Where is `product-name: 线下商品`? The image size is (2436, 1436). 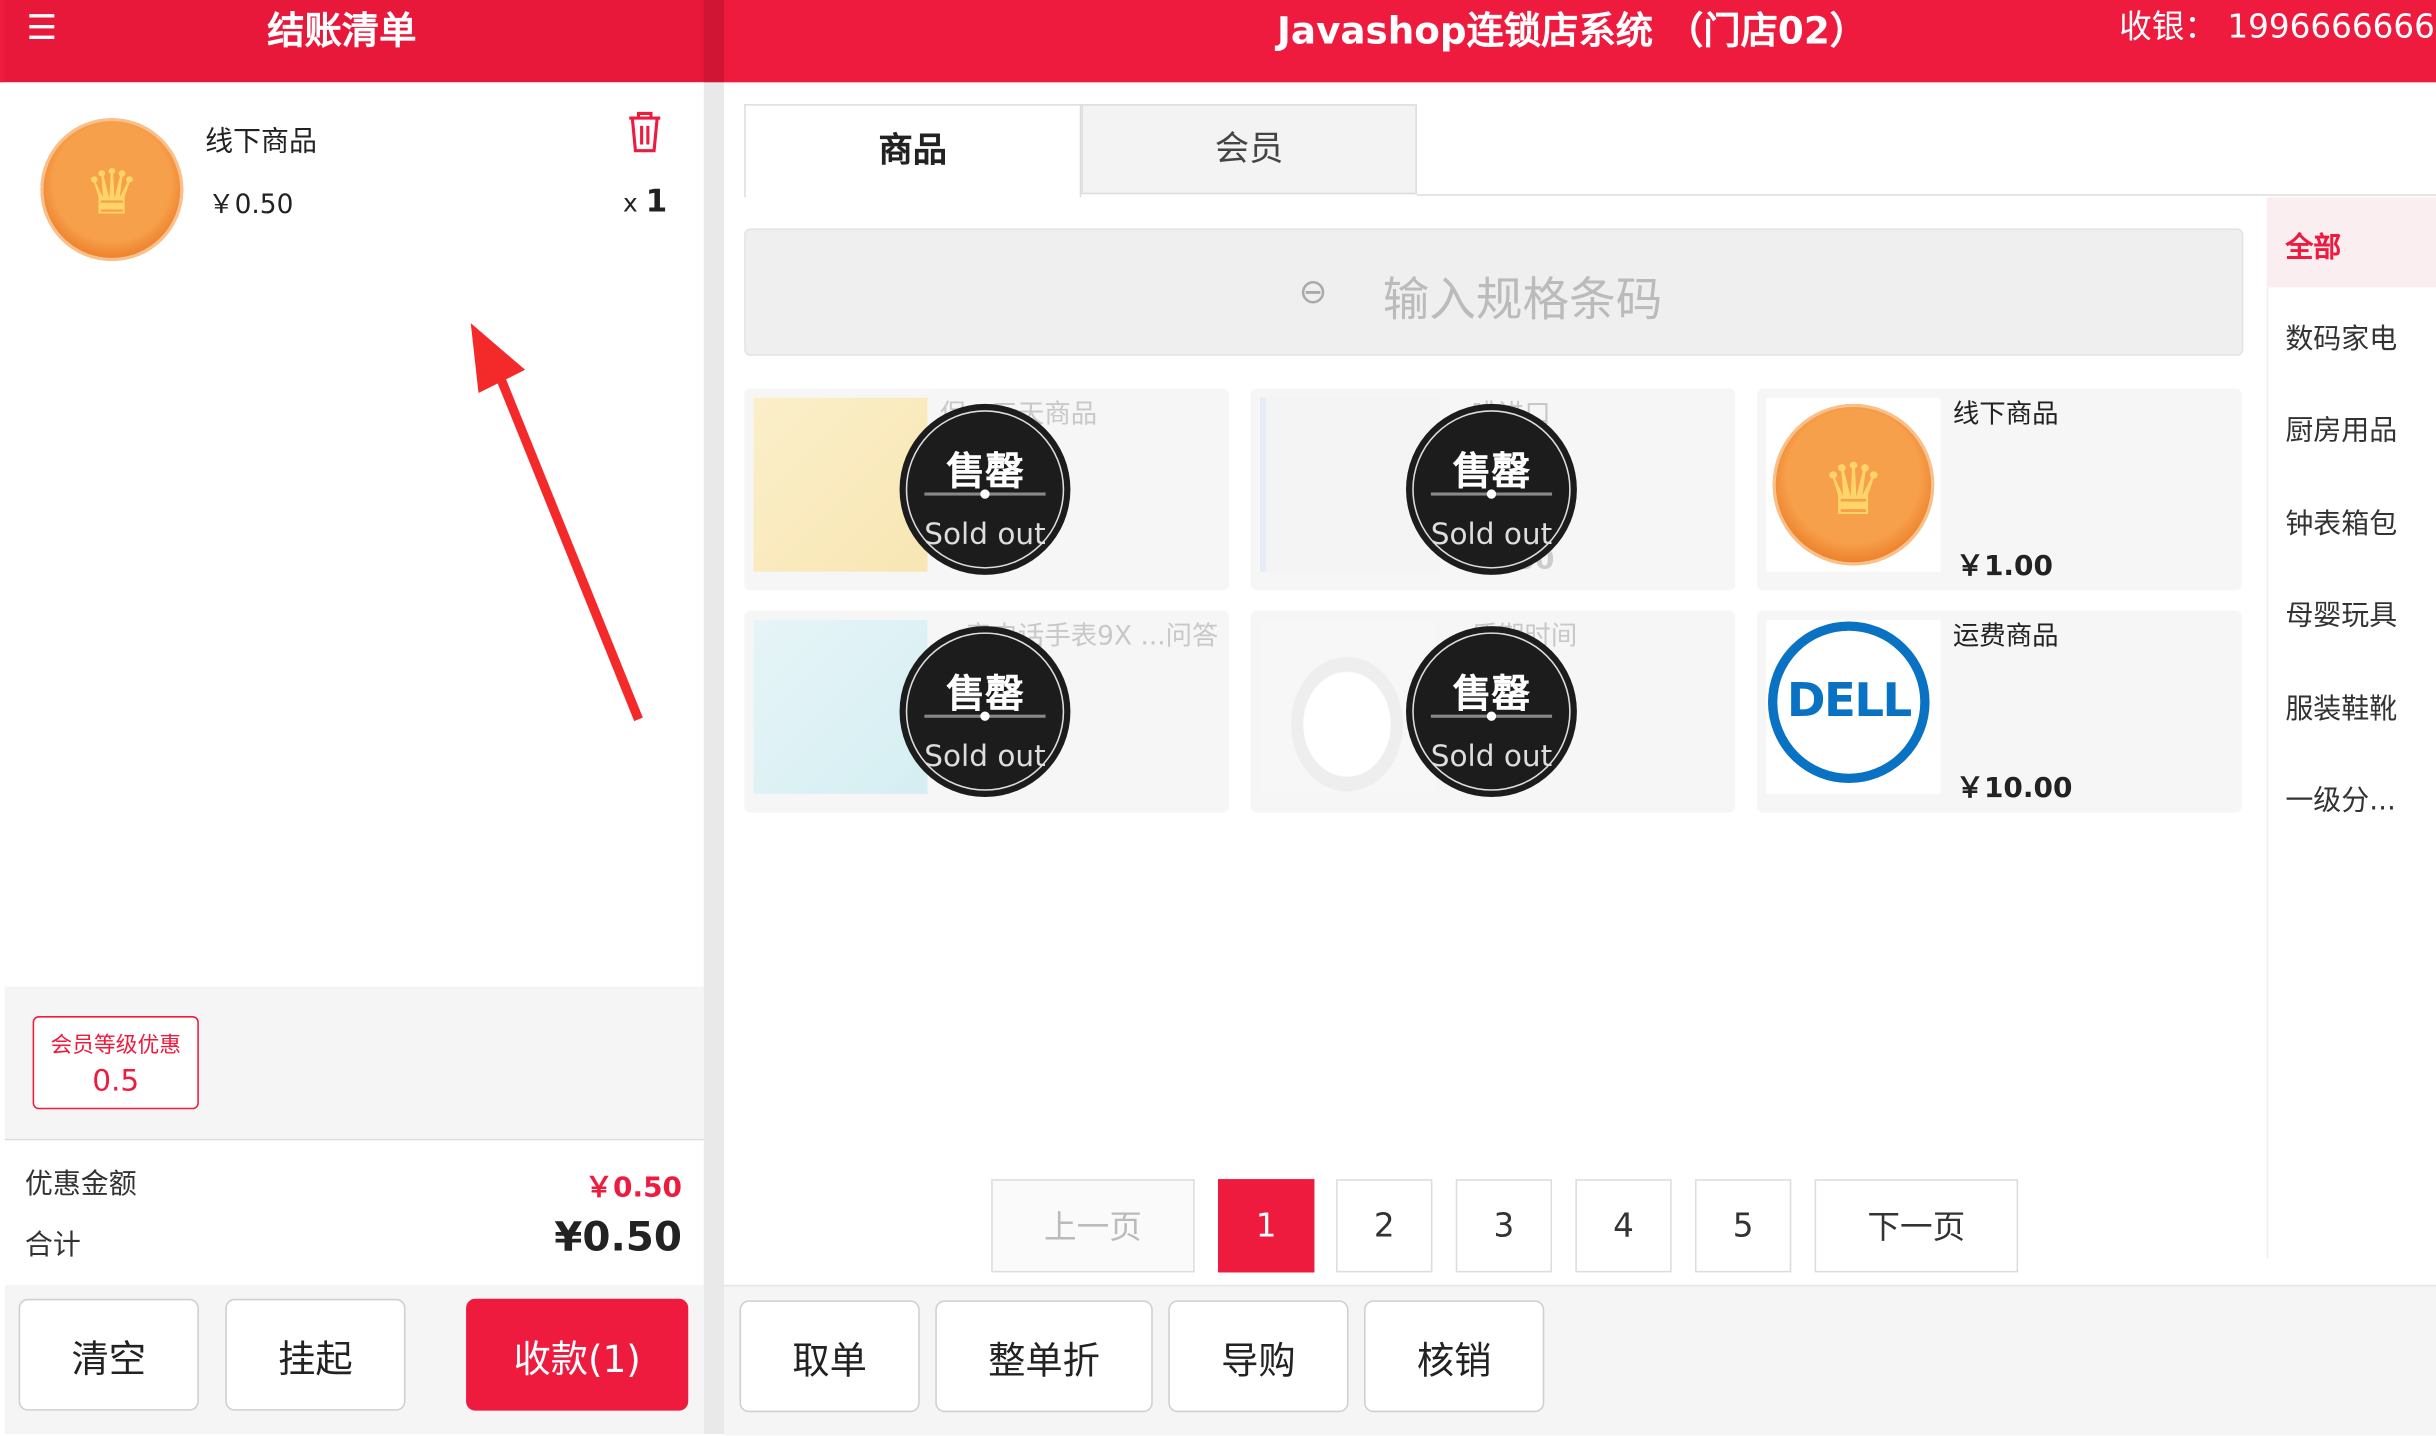
product-name: 线下商品 is located at coordinates (2005, 415).